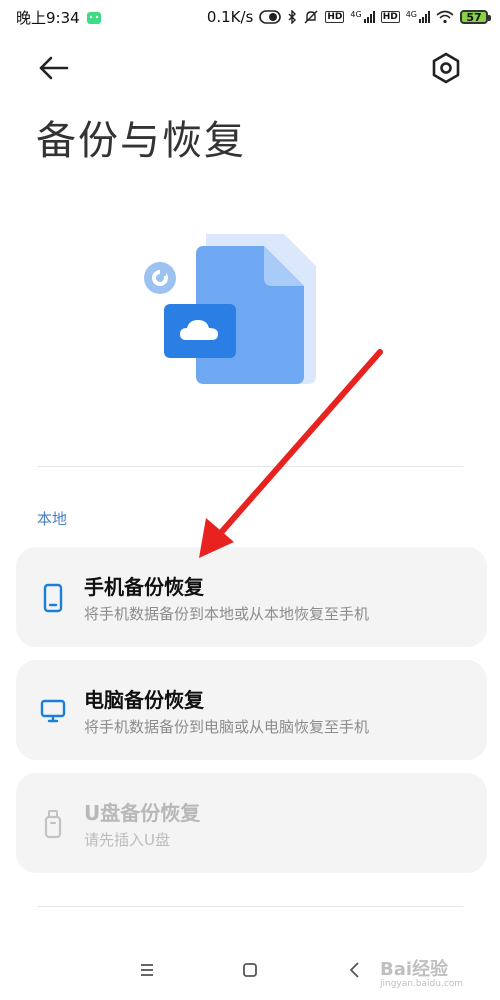 The image size is (500, 1000). Describe the element at coordinates (52, 519) in the screenshot. I see `section-label-local: 本地` at that location.